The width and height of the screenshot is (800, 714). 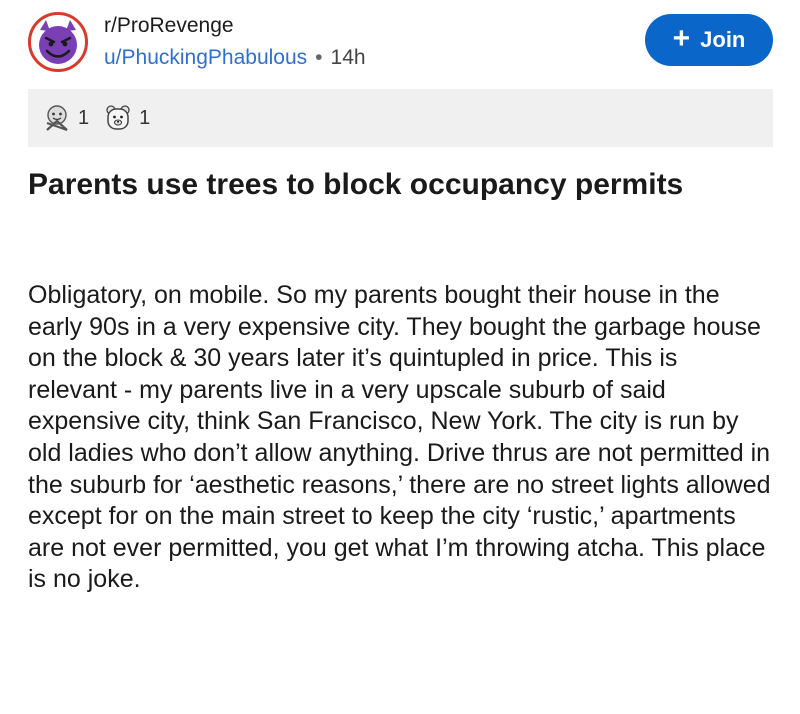 I want to click on subreddit-avatar, so click(x=58, y=42).